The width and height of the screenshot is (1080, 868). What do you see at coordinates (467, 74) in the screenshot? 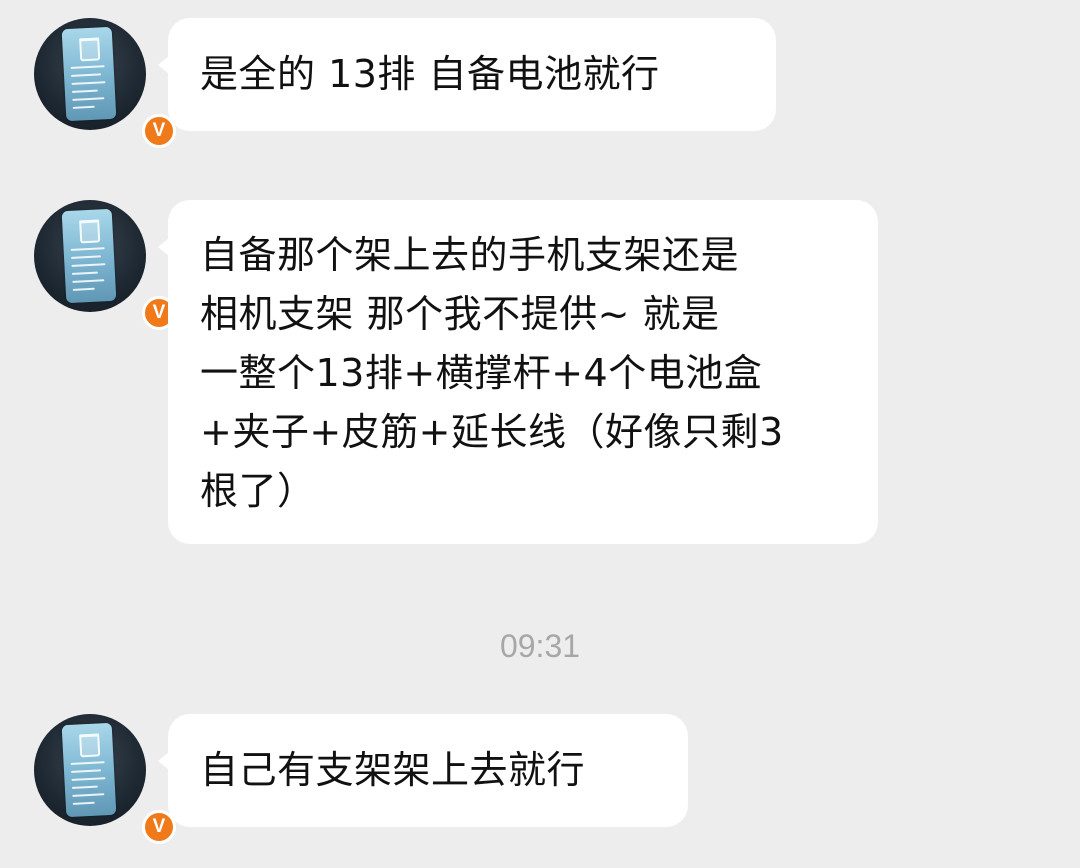
I see `message-bubble: 是全的 13排 自备电池就行` at bounding box center [467, 74].